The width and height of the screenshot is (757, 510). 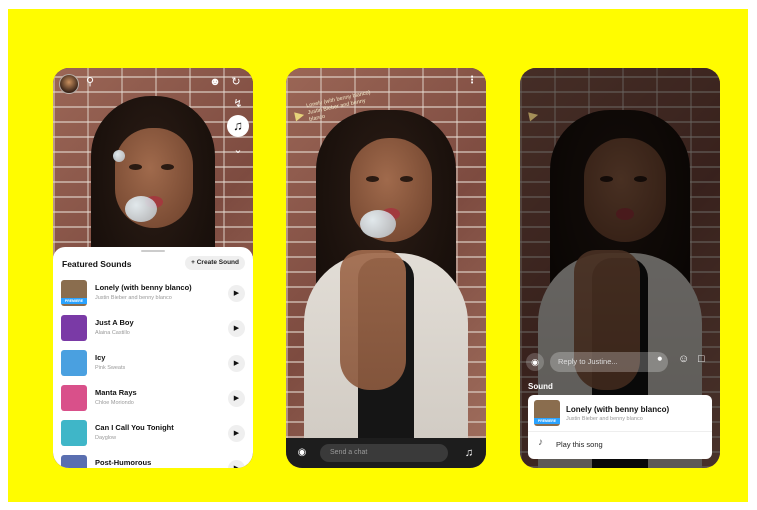 What do you see at coordinates (236, 82) in the screenshot?
I see `flip-camera-icon: ↻` at bounding box center [236, 82].